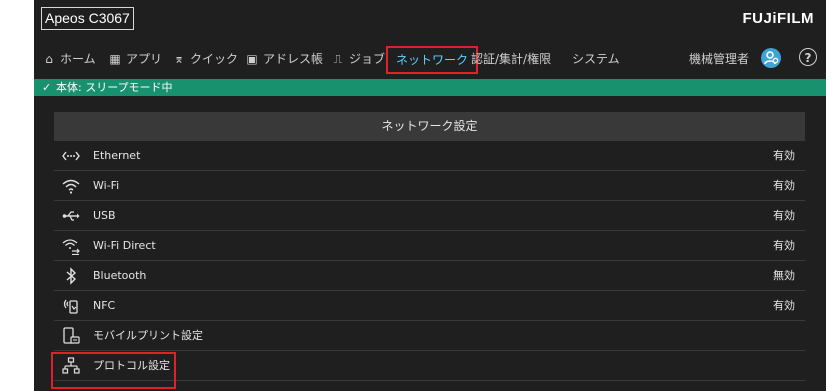 The image size is (834, 391). What do you see at coordinates (784, 305) in the screenshot?
I see `row-nfc-status: 有効` at bounding box center [784, 305].